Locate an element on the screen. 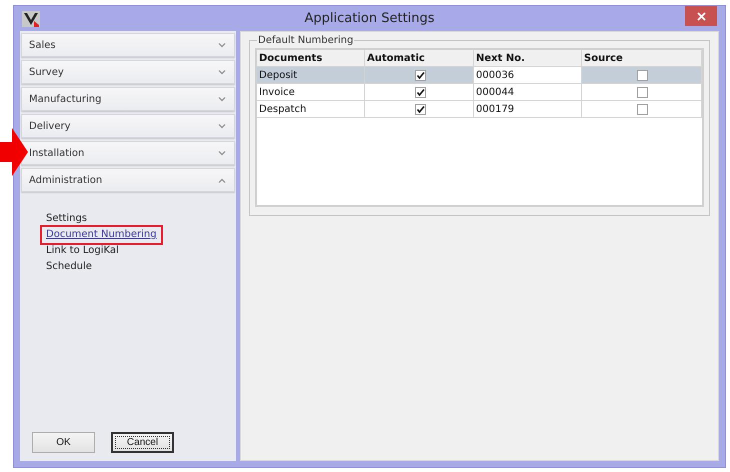 This screenshot has width=730, height=472. column-header: Documents is located at coordinates (311, 58).